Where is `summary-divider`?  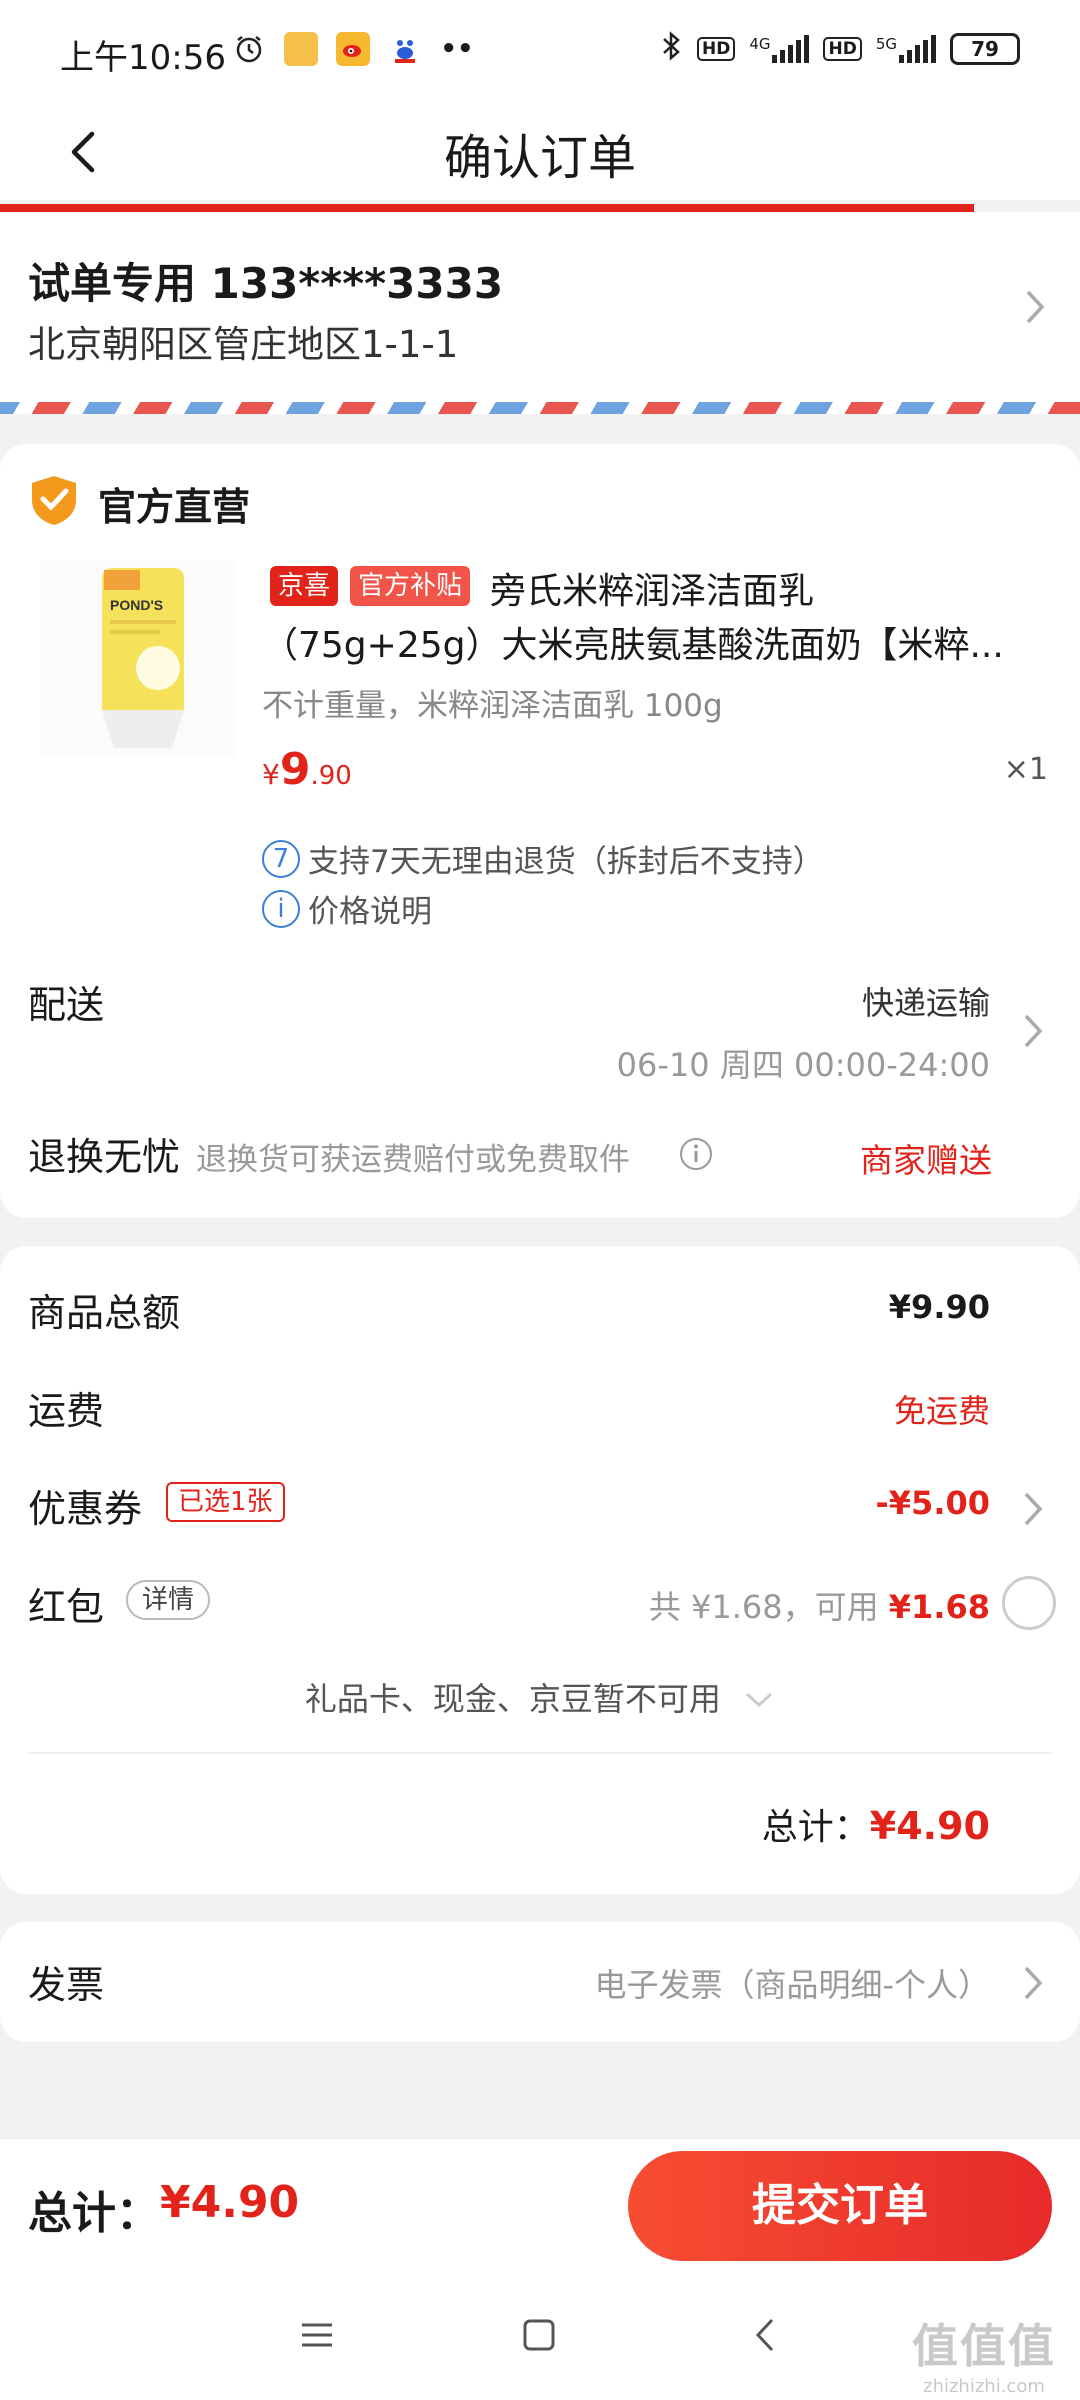 summary-divider is located at coordinates (540, 1753).